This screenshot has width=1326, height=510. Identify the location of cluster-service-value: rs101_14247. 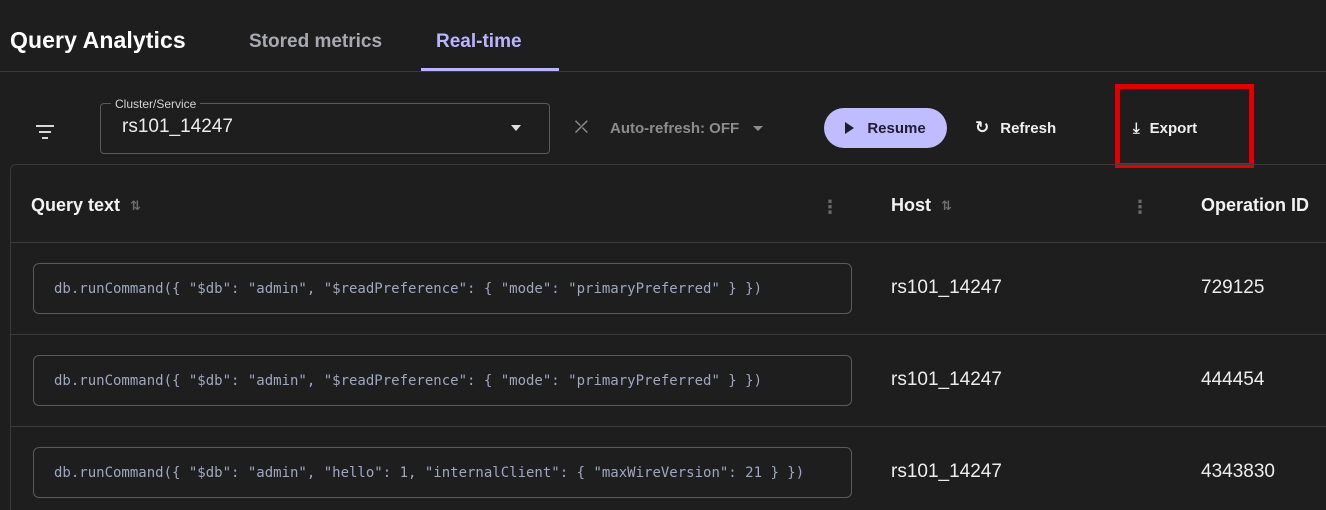
(177, 126).